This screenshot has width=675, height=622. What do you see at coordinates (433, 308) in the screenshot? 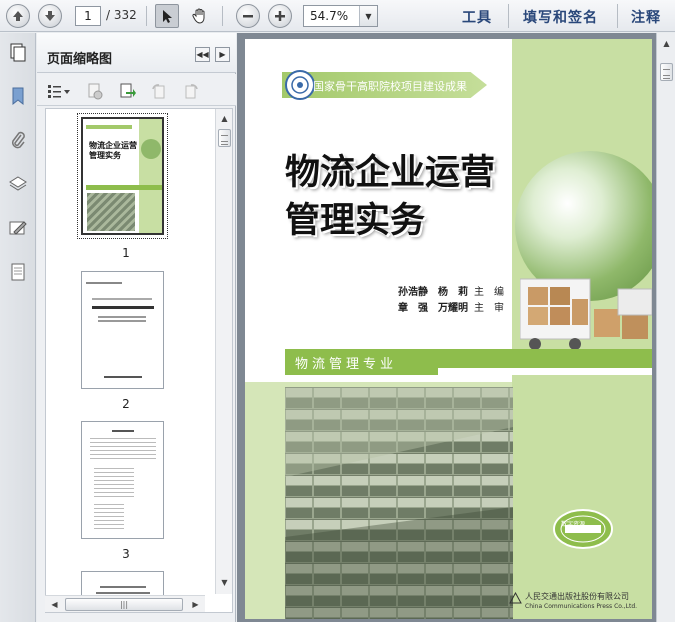
I see `author-reviewers: 章 强 万耀明` at bounding box center [433, 308].